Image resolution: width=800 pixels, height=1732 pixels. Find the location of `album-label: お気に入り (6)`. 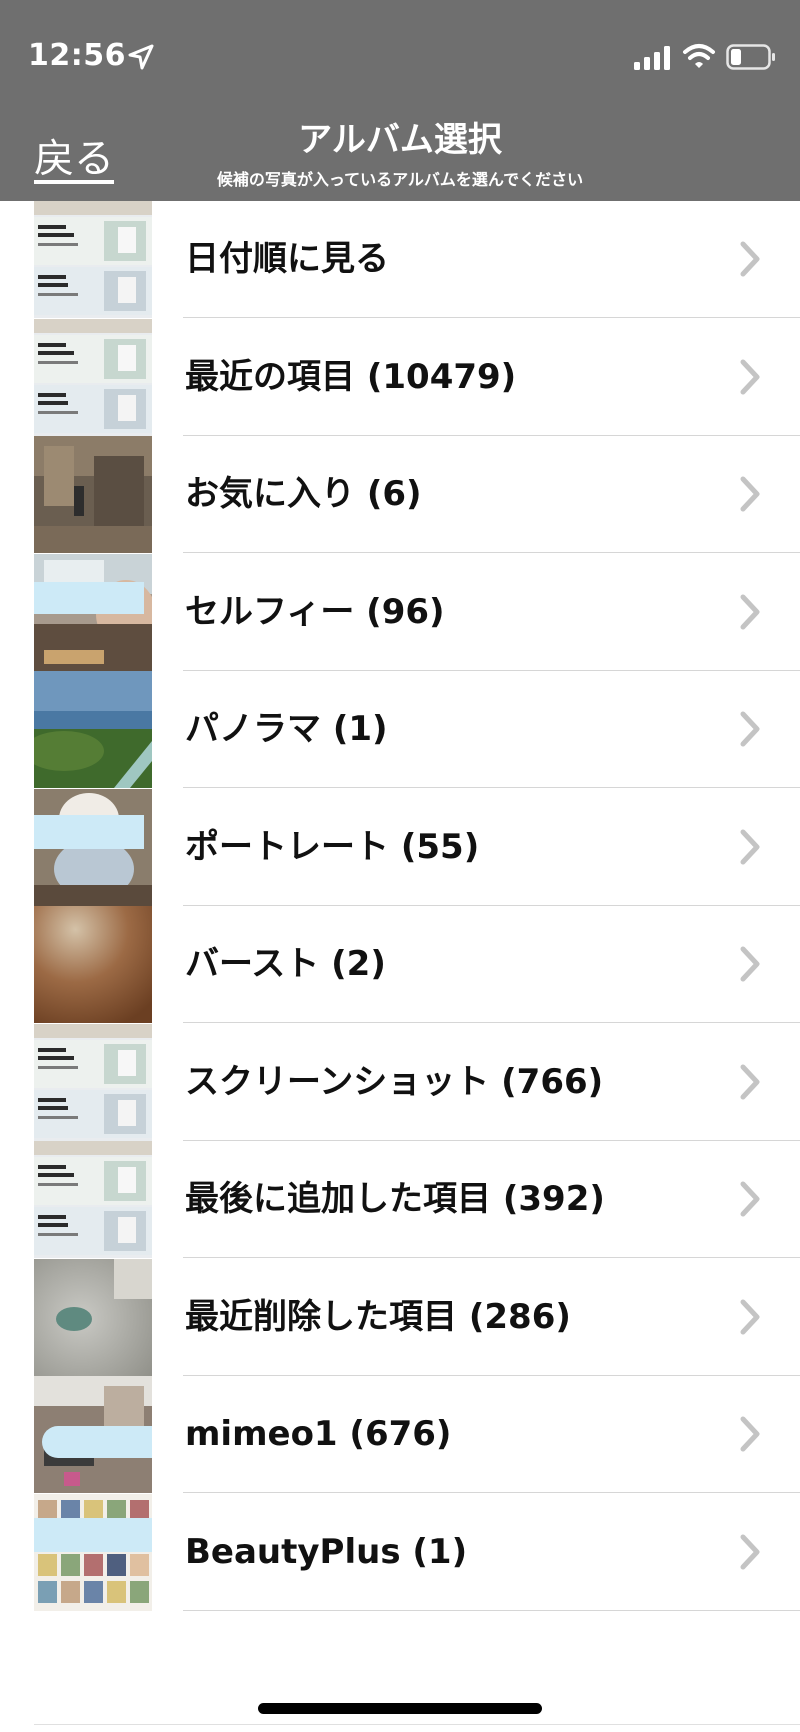

album-label: お気に入り (6) is located at coordinates (303, 494).